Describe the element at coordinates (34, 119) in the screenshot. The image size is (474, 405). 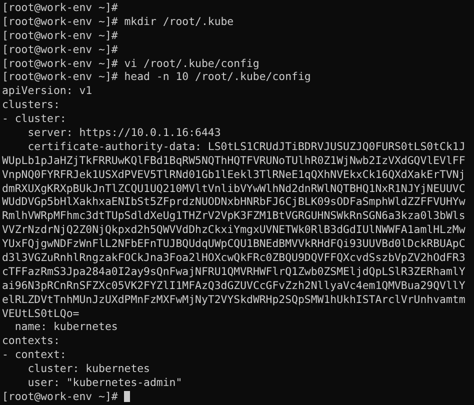
I see `output-line: - cluster:` at that location.